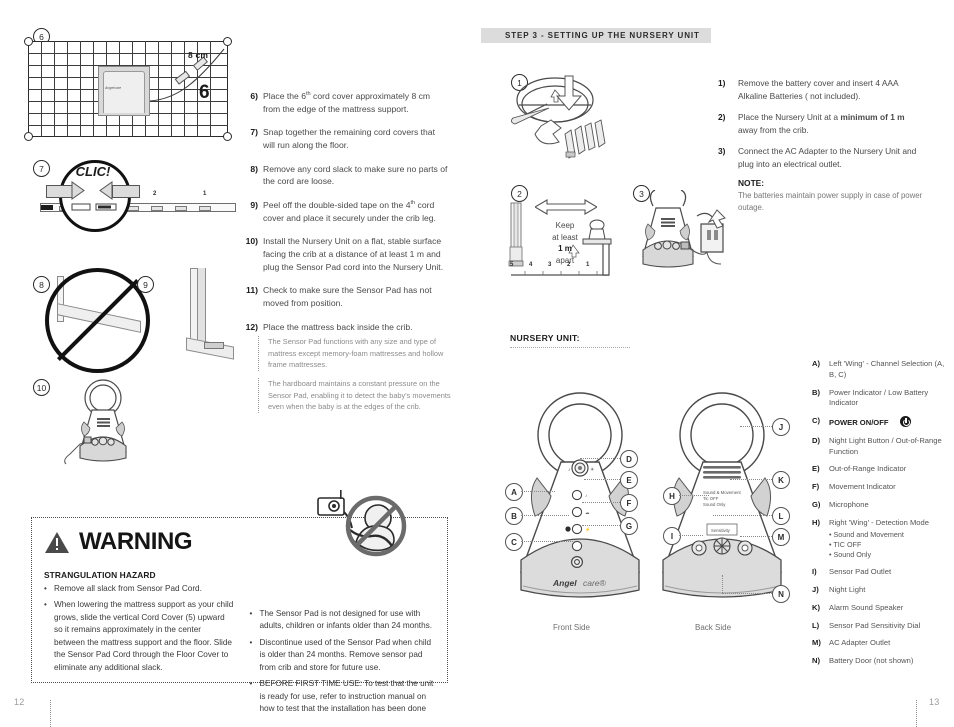 The height and width of the screenshot is (727, 954). What do you see at coordinates (600, 458) in the screenshot?
I see `leader-d` at bounding box center [600, 458].